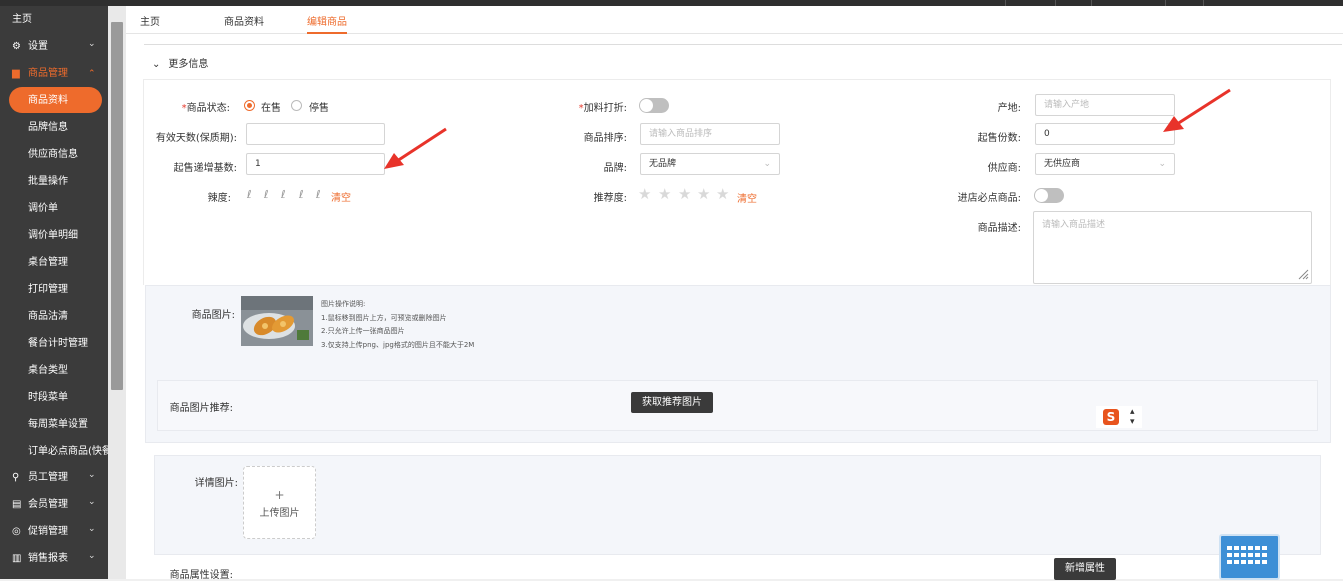 This screenshot has height=581, width=1343. I want to click on sidebar-subitem: 时段菜单, so click(54, 397).